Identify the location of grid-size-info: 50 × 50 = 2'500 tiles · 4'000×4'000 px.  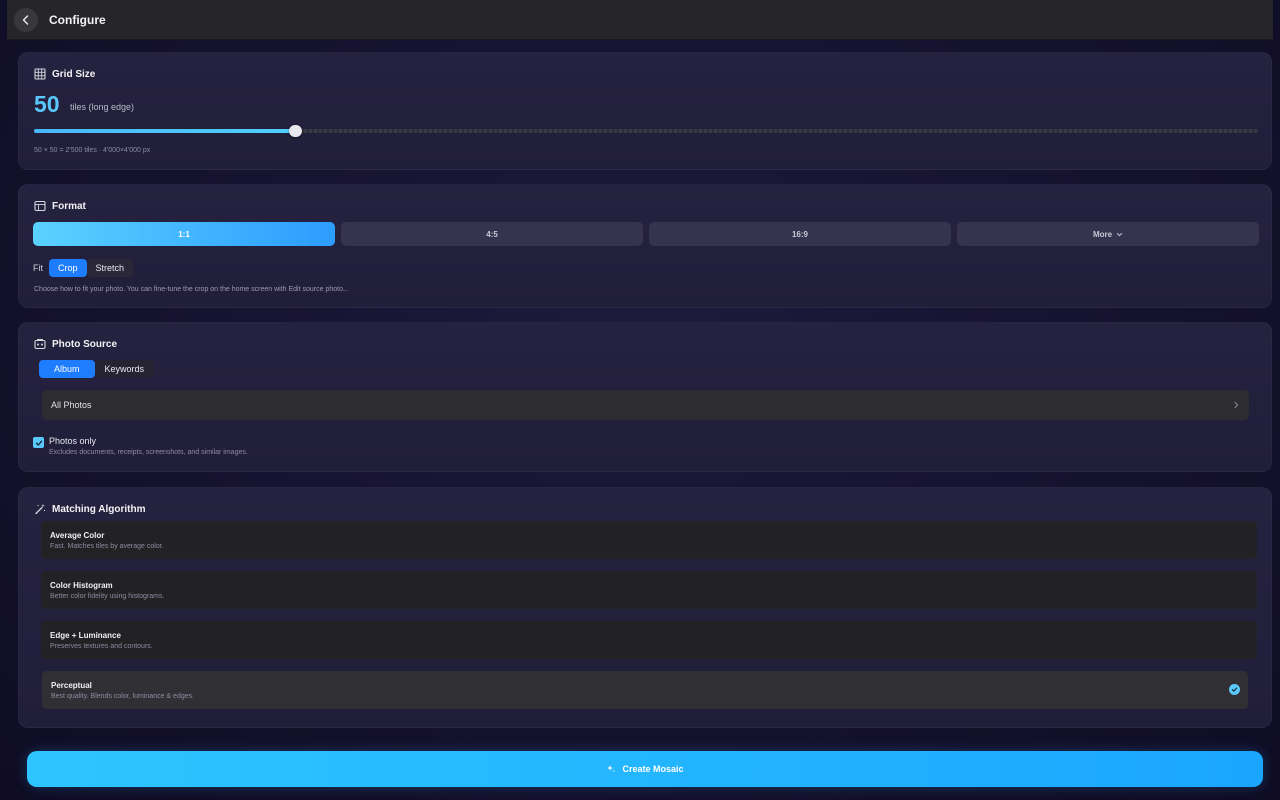
(92, 150).